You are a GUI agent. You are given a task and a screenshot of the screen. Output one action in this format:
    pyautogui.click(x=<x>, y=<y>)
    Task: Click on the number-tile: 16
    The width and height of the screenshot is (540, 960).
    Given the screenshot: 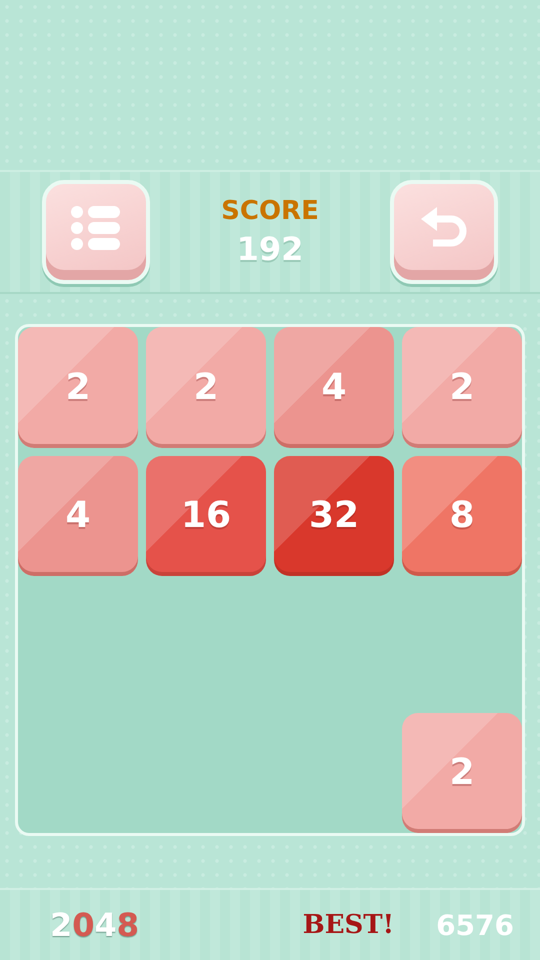 What is the action you would take?
    pyautogui.click(x=206, y=516)
    